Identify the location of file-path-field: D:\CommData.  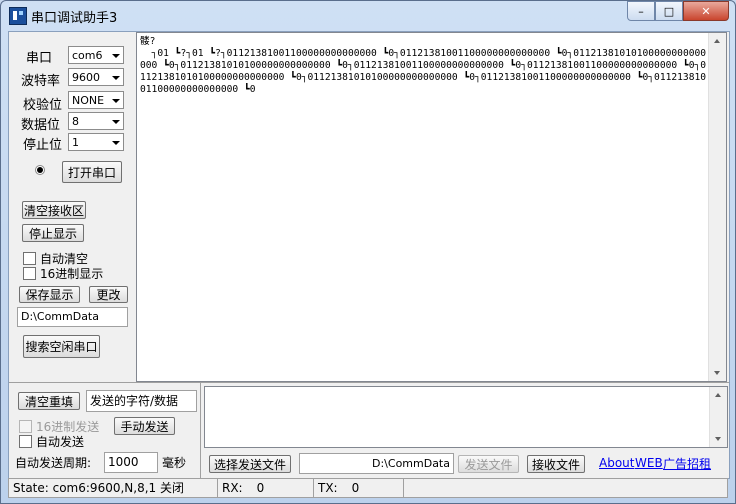
(376, 463).